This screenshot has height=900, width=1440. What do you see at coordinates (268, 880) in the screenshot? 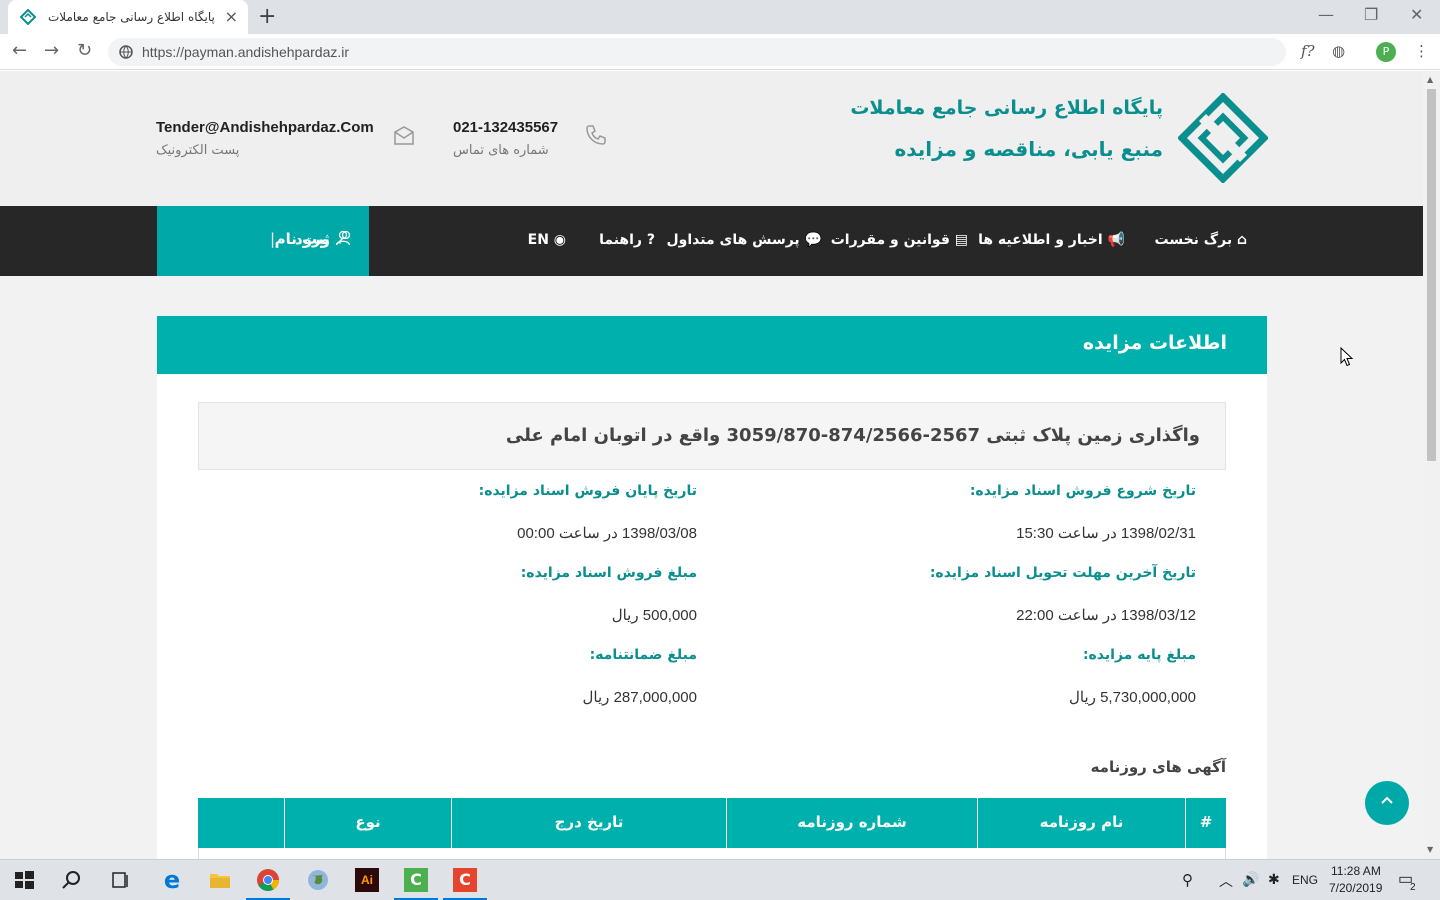
I see `chrome-icon` at bounding box center [268, 880].